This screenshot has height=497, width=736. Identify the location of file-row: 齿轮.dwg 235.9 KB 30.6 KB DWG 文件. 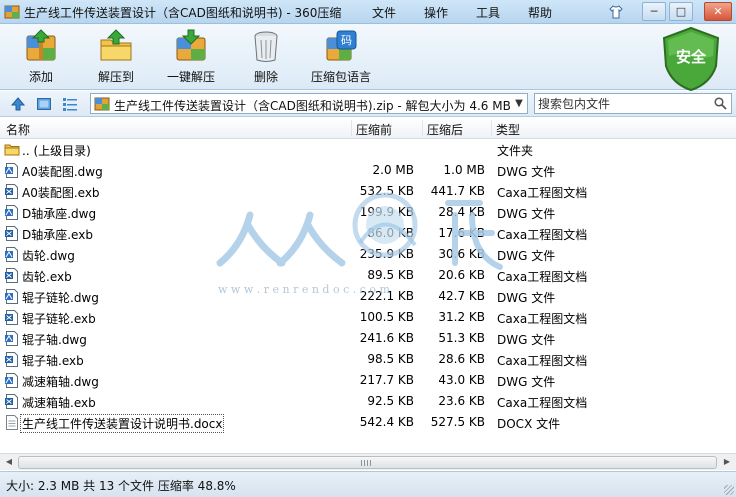
(368, 254).